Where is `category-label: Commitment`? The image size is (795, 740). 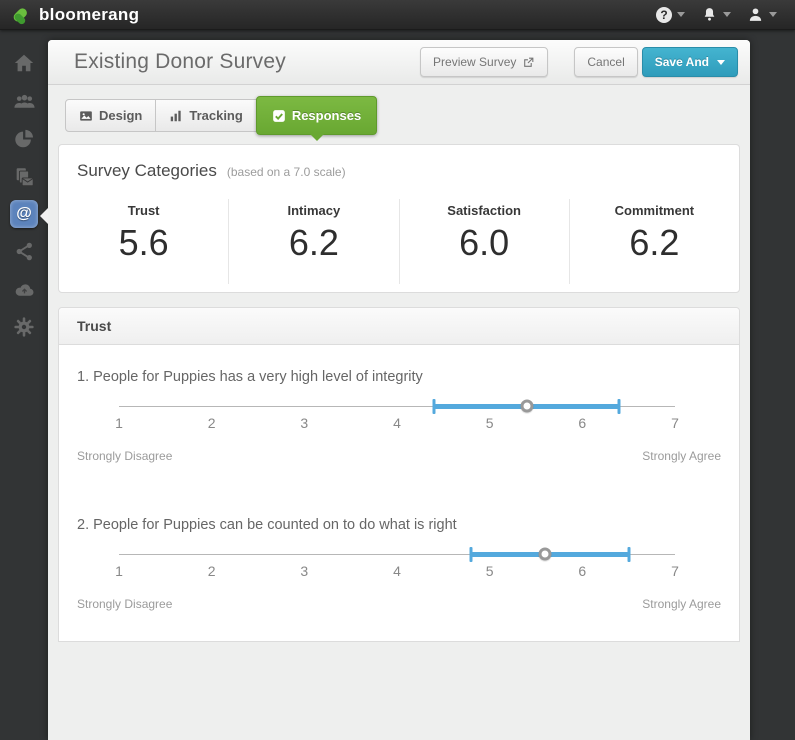 category-label: Commitment is located at coordinates (654, 210).